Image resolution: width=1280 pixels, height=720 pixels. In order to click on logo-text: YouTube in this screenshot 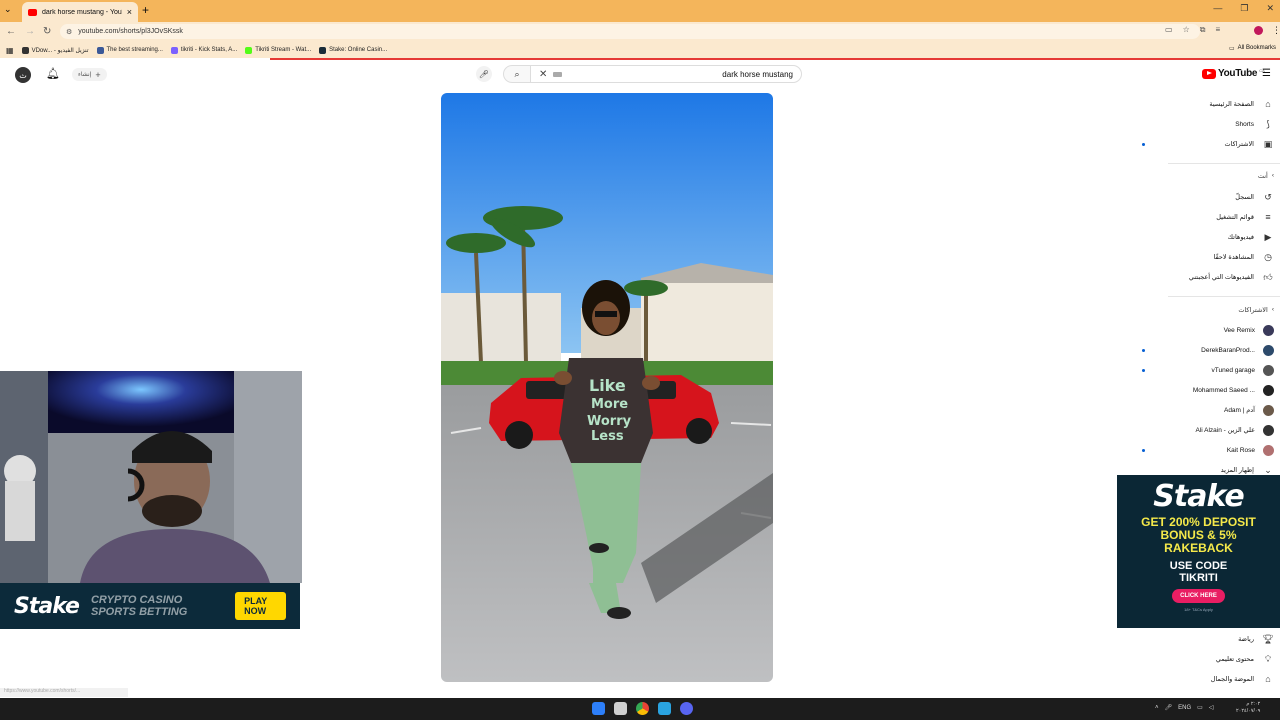, I will do `click(1238, 73)`.